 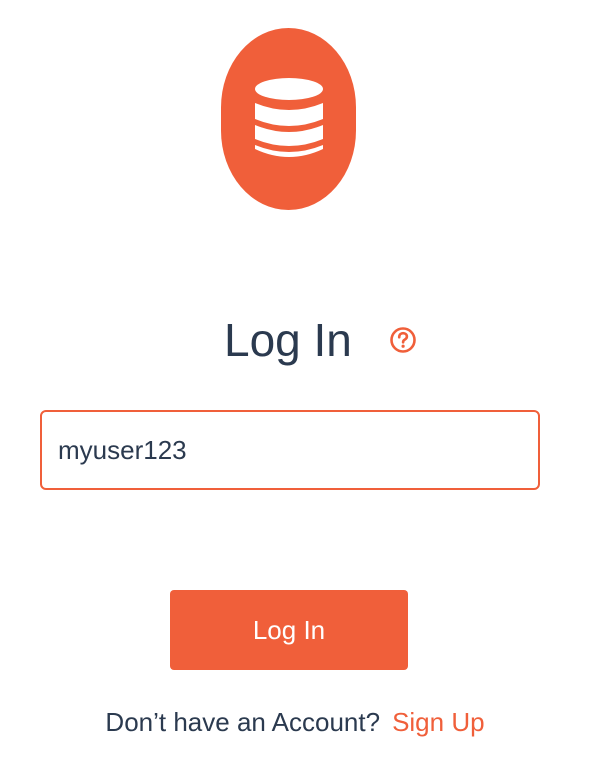 What do you see at coordinates (243, 722) in the screenshot?
I see `signup-prompt-text: Don’t have an Account?` at bounding box center [243, 722].